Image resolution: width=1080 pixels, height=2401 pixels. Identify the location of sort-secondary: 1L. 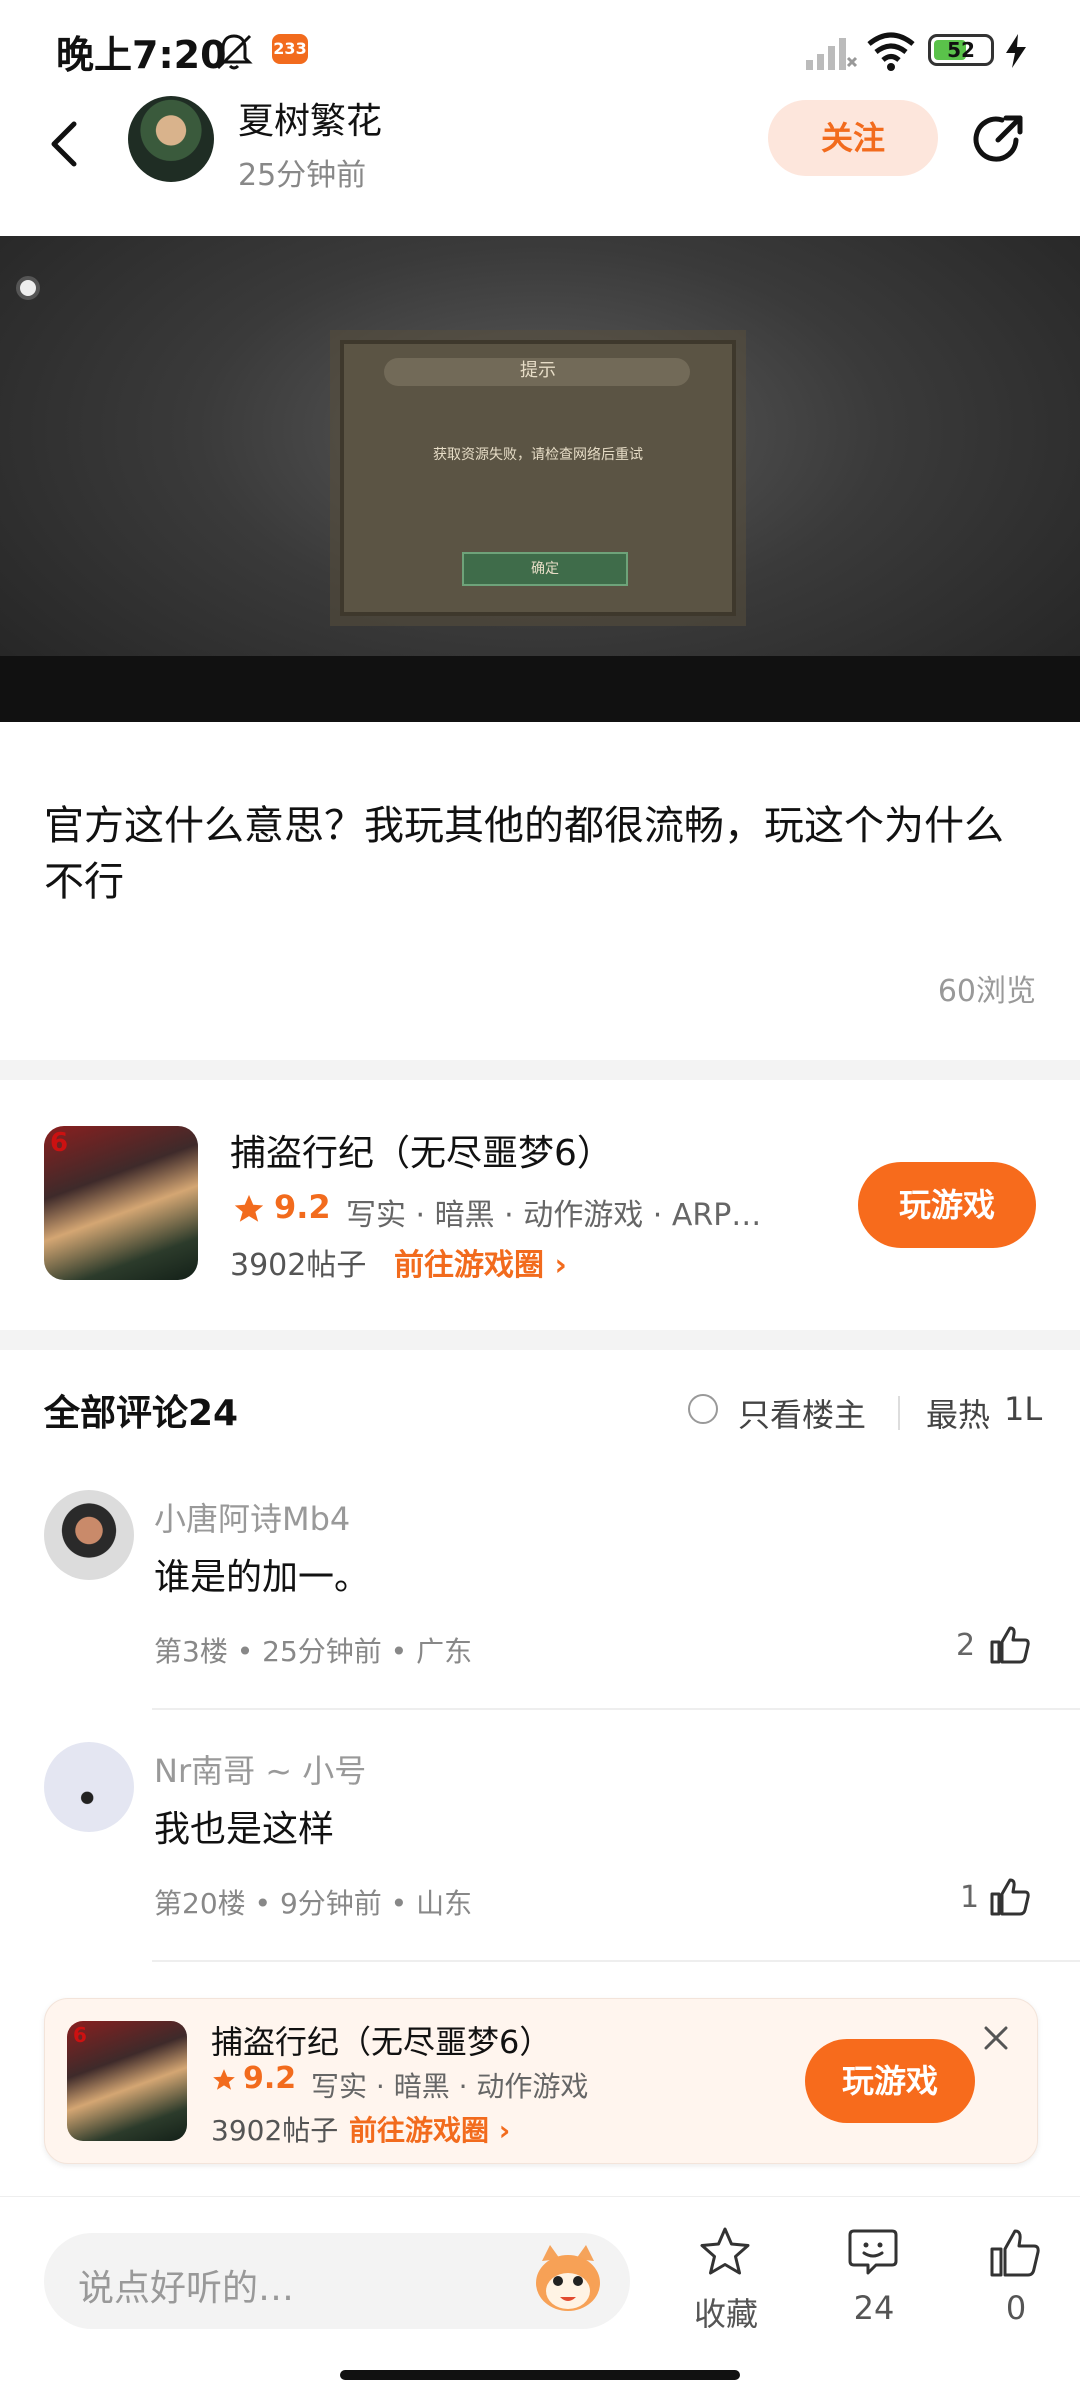
(1023, 1409).